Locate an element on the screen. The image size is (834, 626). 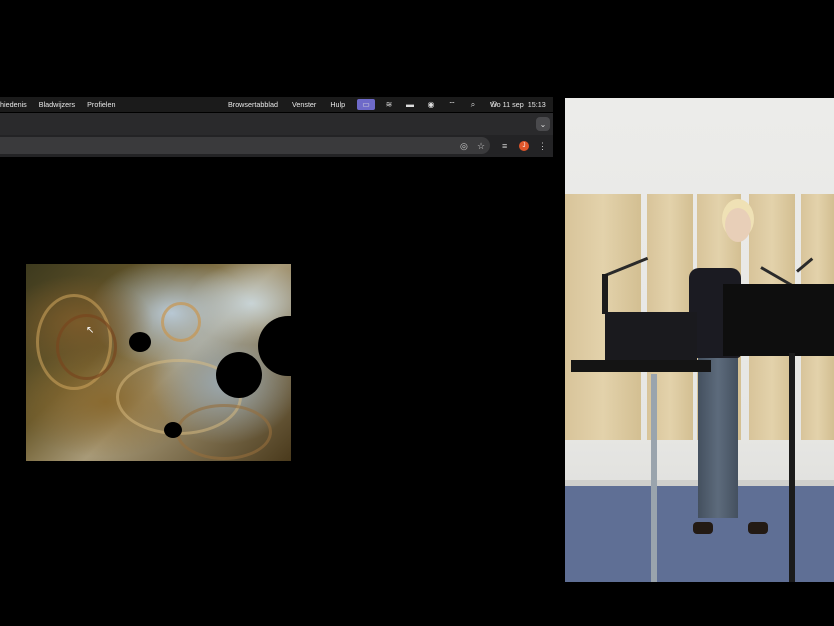
menu-window: Venster is located at coordinates (304, 104).